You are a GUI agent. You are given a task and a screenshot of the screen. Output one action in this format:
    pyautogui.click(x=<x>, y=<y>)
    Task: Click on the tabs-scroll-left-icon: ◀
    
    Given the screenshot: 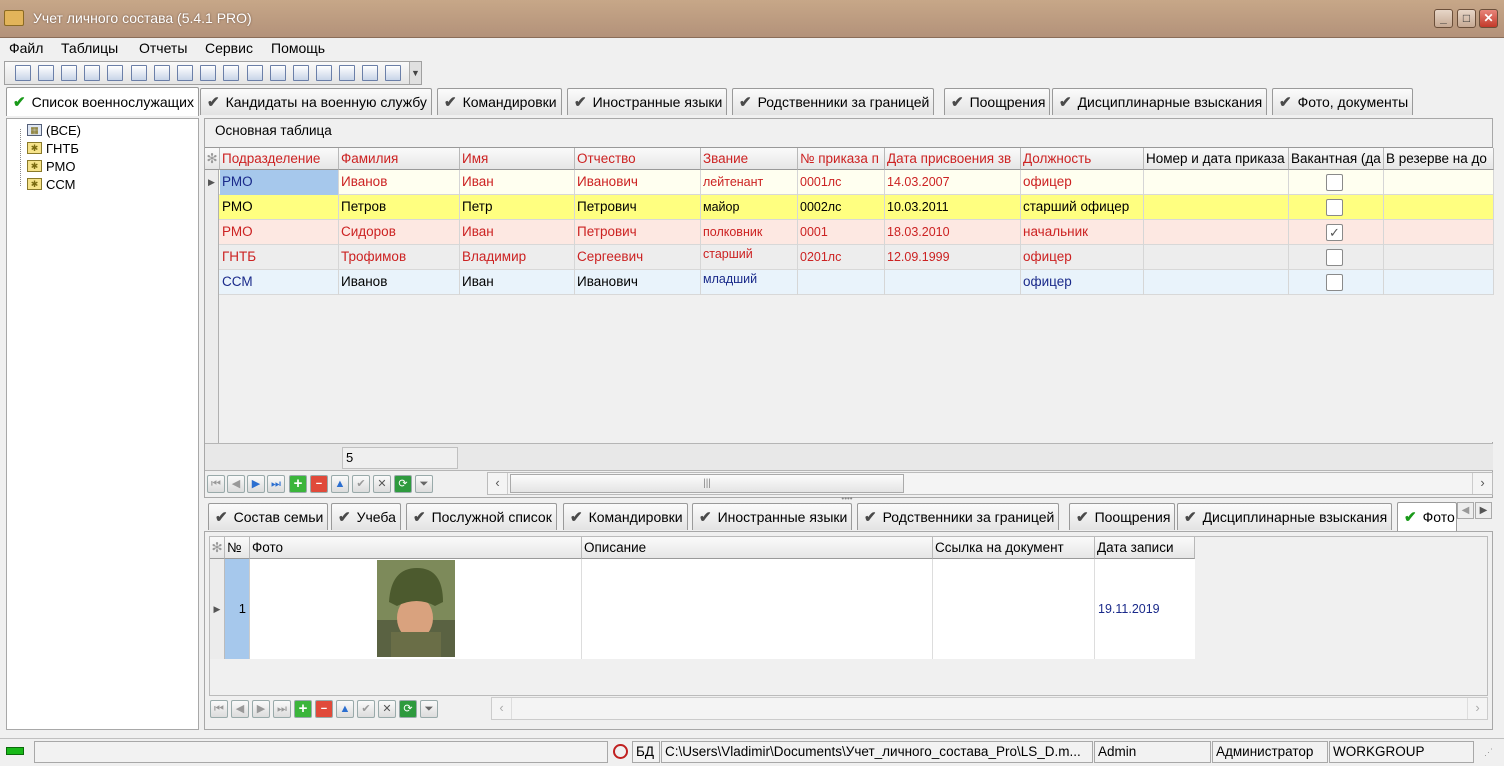 What is the action you would take?
    pyautogui.click(x=1465, y=510)
    